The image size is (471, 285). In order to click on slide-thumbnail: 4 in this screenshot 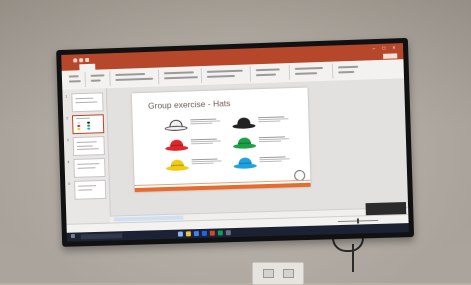, I will do `click(89, 168)`.